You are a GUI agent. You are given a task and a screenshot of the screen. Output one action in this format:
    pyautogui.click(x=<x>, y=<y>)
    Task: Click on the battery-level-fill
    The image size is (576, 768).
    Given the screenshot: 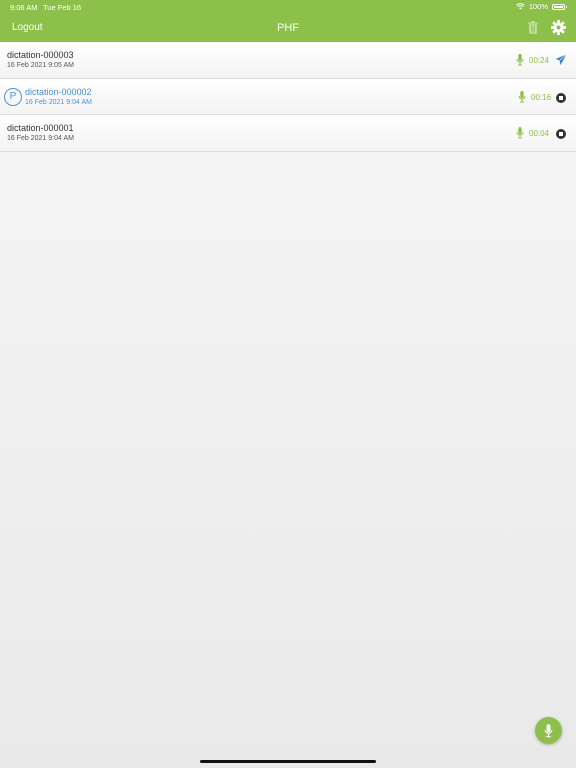 What is the action you would take?
    pyautogui.click(x=558, y=6)
    